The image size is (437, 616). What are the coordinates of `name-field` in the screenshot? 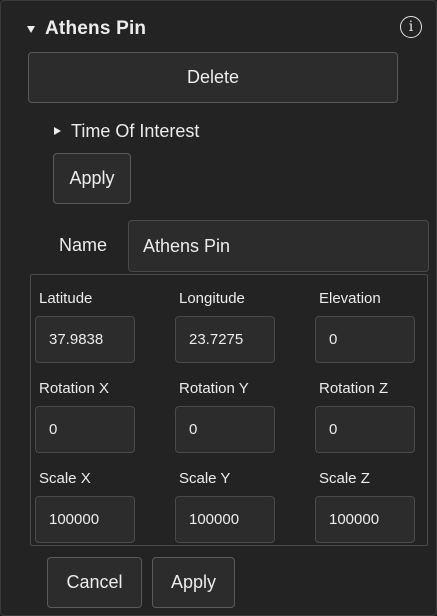 It's located at (278, 246).